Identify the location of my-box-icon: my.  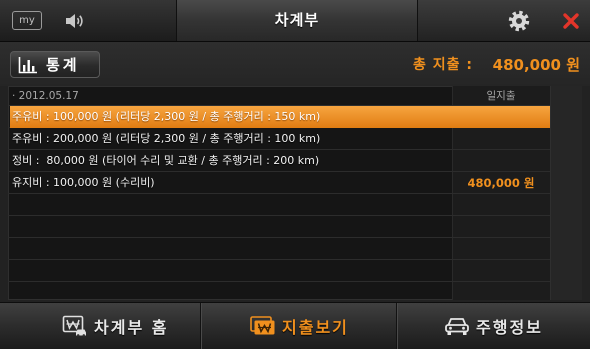
(27, 20).